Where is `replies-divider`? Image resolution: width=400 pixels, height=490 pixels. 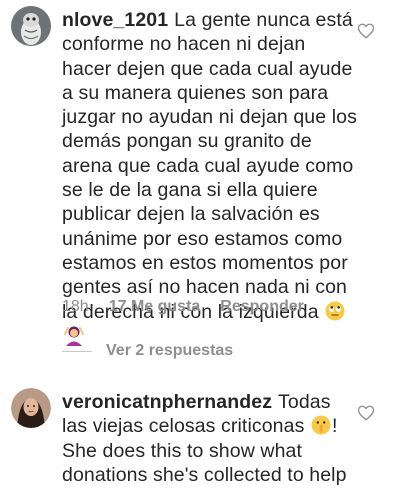
replies-divider is located at coordinates (77, 351).